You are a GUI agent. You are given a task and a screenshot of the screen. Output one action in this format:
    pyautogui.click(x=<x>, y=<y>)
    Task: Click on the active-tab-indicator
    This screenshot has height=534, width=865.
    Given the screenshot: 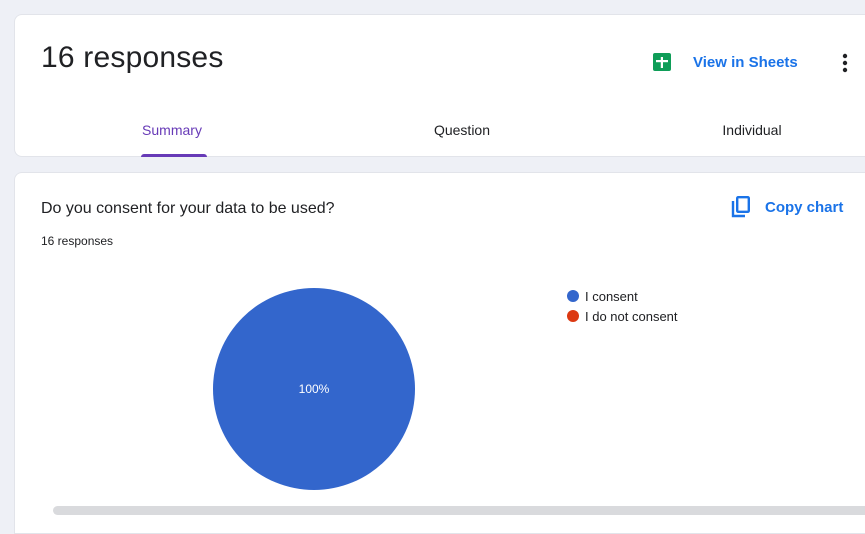 What is the action you would take?
    pyautogui.click(x=174, y=155)
    